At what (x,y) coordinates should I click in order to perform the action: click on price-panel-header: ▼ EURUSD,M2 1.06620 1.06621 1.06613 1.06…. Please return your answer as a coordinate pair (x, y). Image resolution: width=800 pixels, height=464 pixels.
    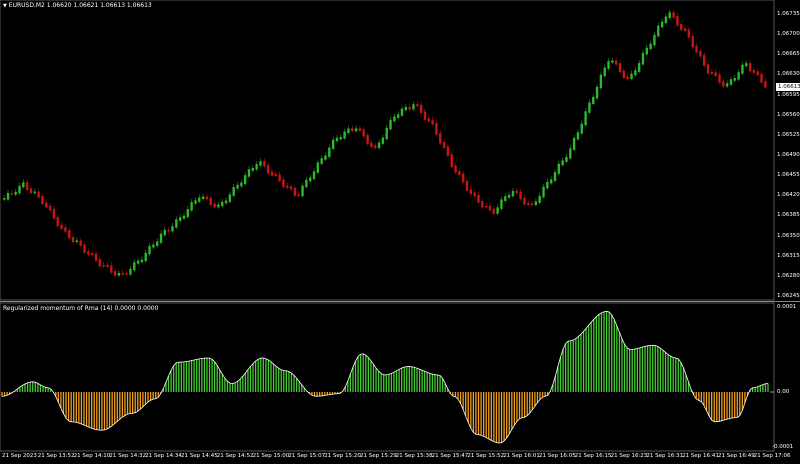
    Looking at the image, I should click on (77, 5).